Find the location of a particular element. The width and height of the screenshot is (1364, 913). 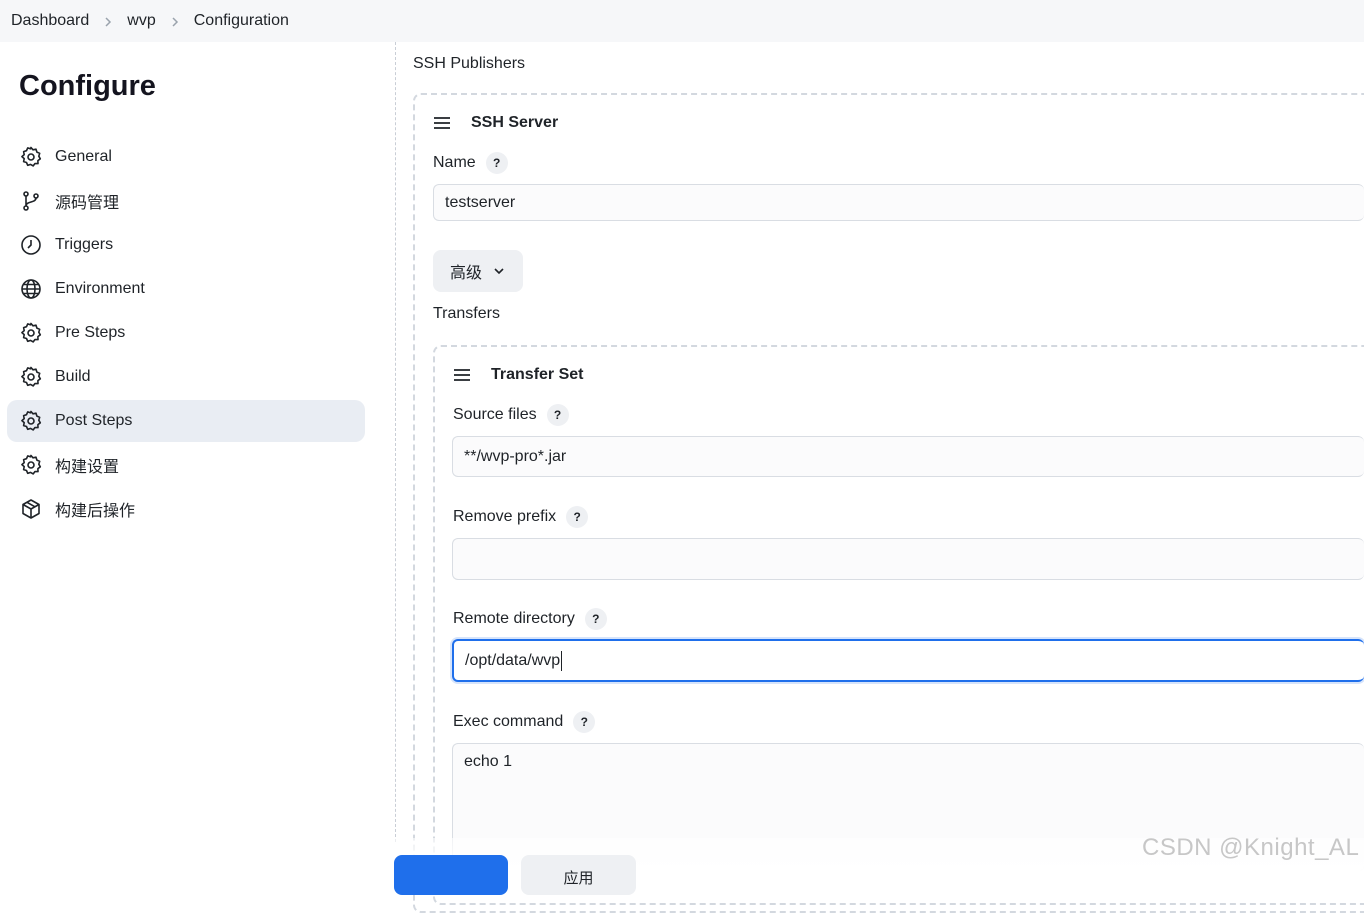

name-label-row: Name ? is located at coordinates (470, 163).